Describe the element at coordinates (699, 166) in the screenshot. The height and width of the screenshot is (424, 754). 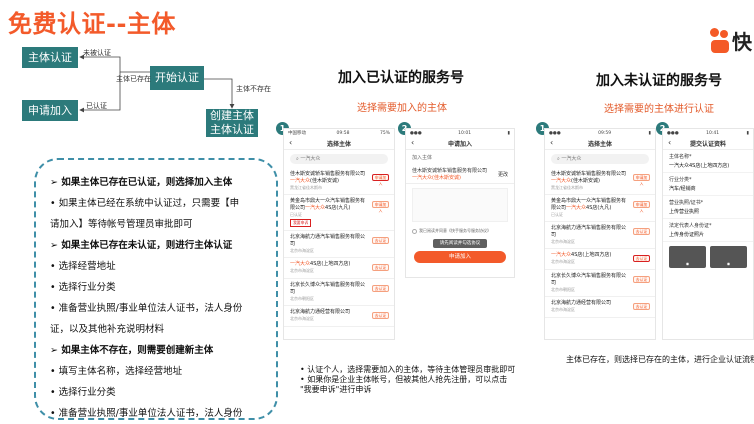
I see `form-value: 一汽大众4S店(上地四方店)` at that location.